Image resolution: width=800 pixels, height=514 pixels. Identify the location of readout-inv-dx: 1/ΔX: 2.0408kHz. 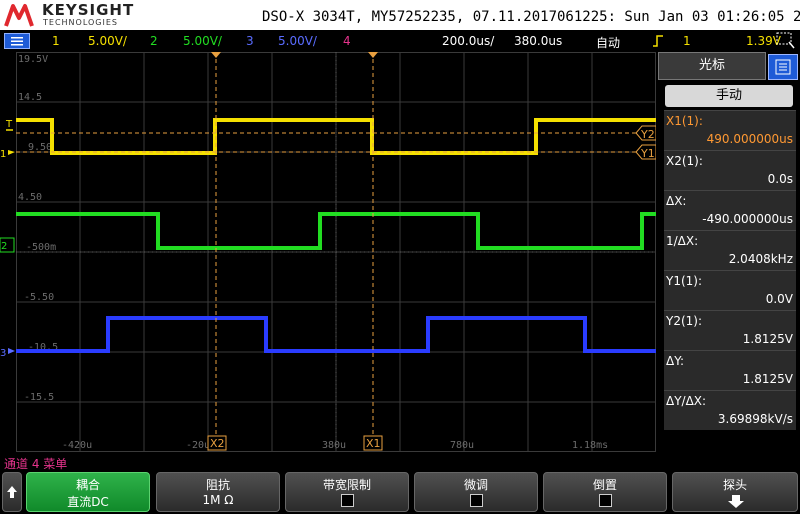
(730, 250).